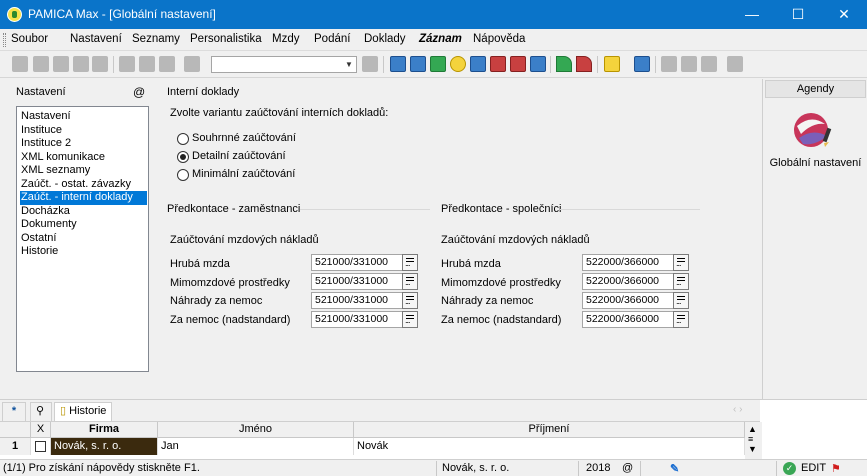 The image size is (867, 476). Describe the element at coordinates (642, 64) in the screenshot. I see `calendar-icon` at that location.